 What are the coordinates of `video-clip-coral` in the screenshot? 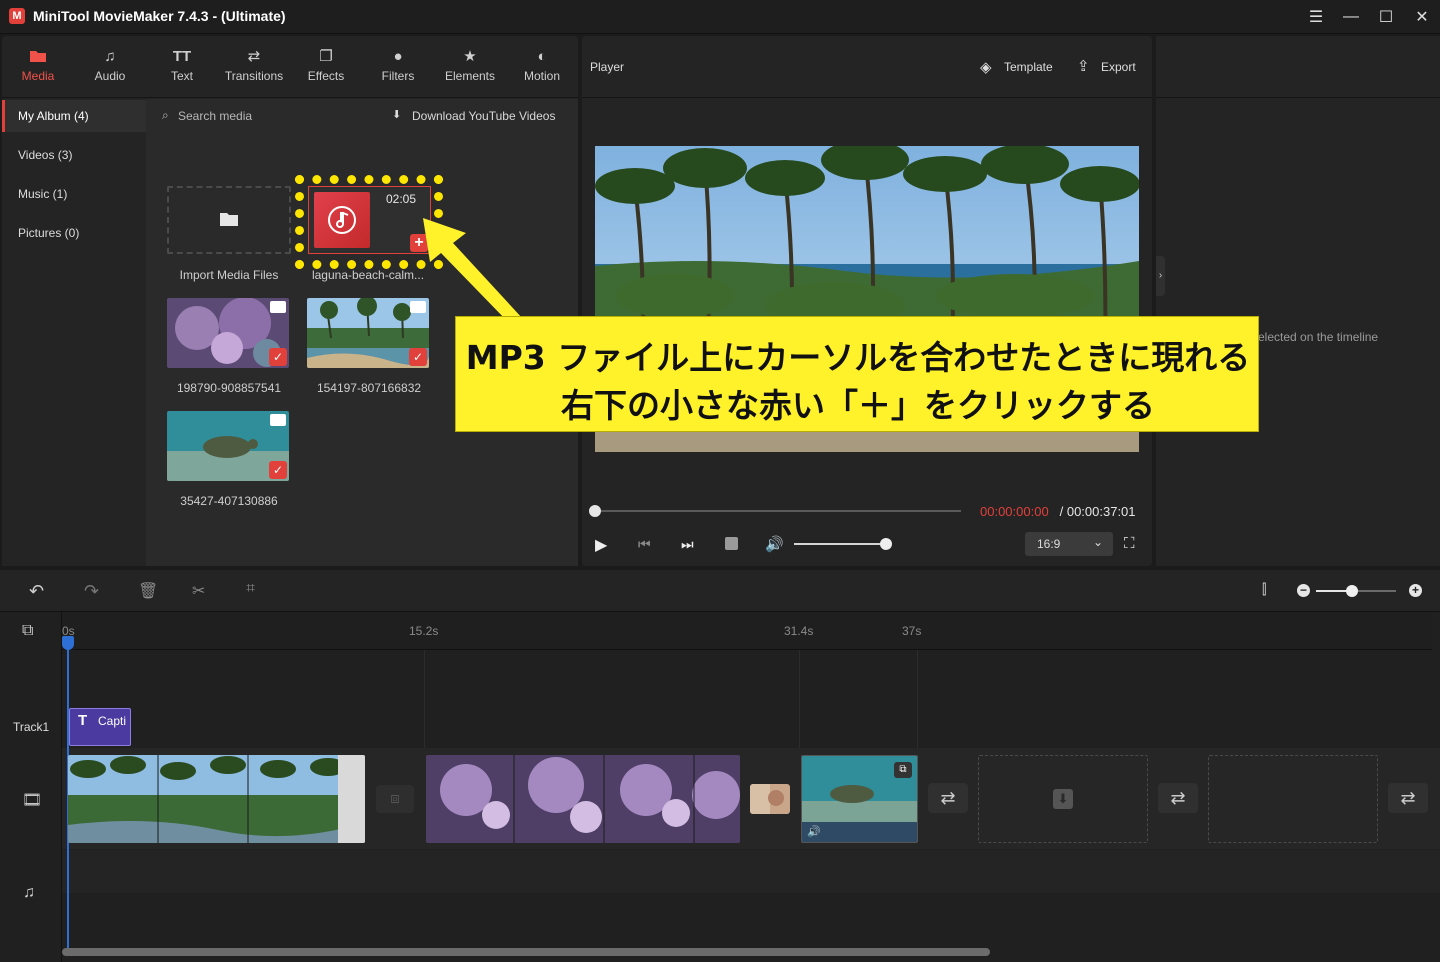 It's located at (583, 799).